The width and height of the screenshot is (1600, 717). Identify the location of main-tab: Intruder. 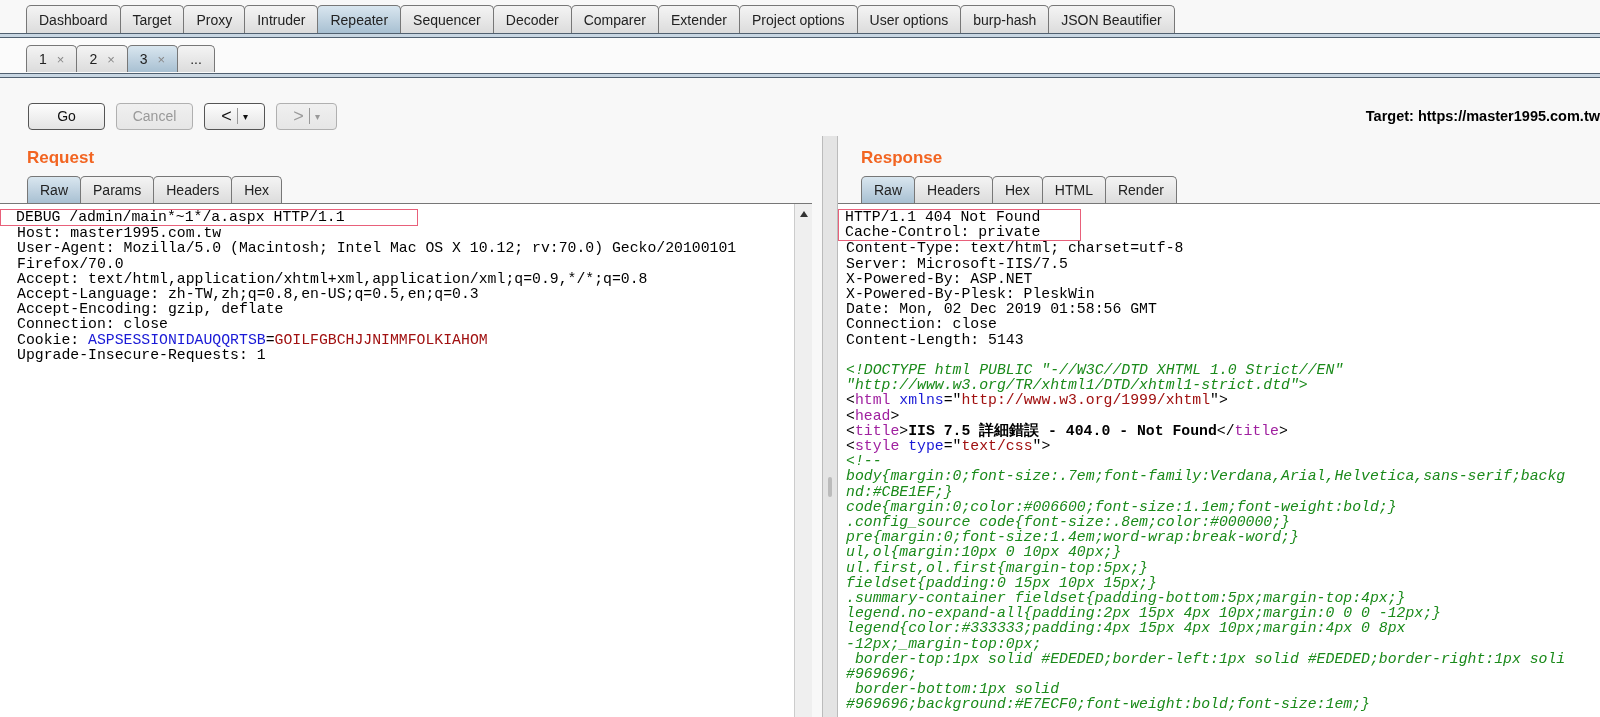
(281, 19).